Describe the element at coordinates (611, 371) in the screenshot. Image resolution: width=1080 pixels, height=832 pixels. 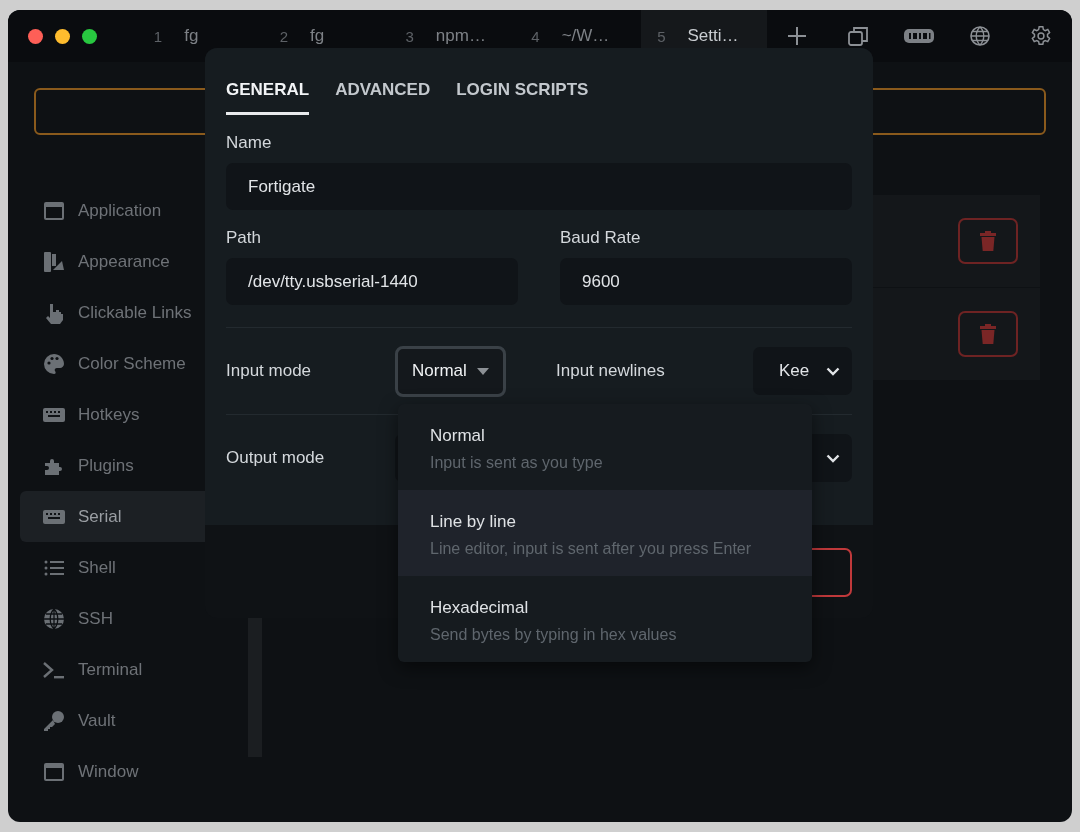
I see `field-label: Input newlines` at that location.